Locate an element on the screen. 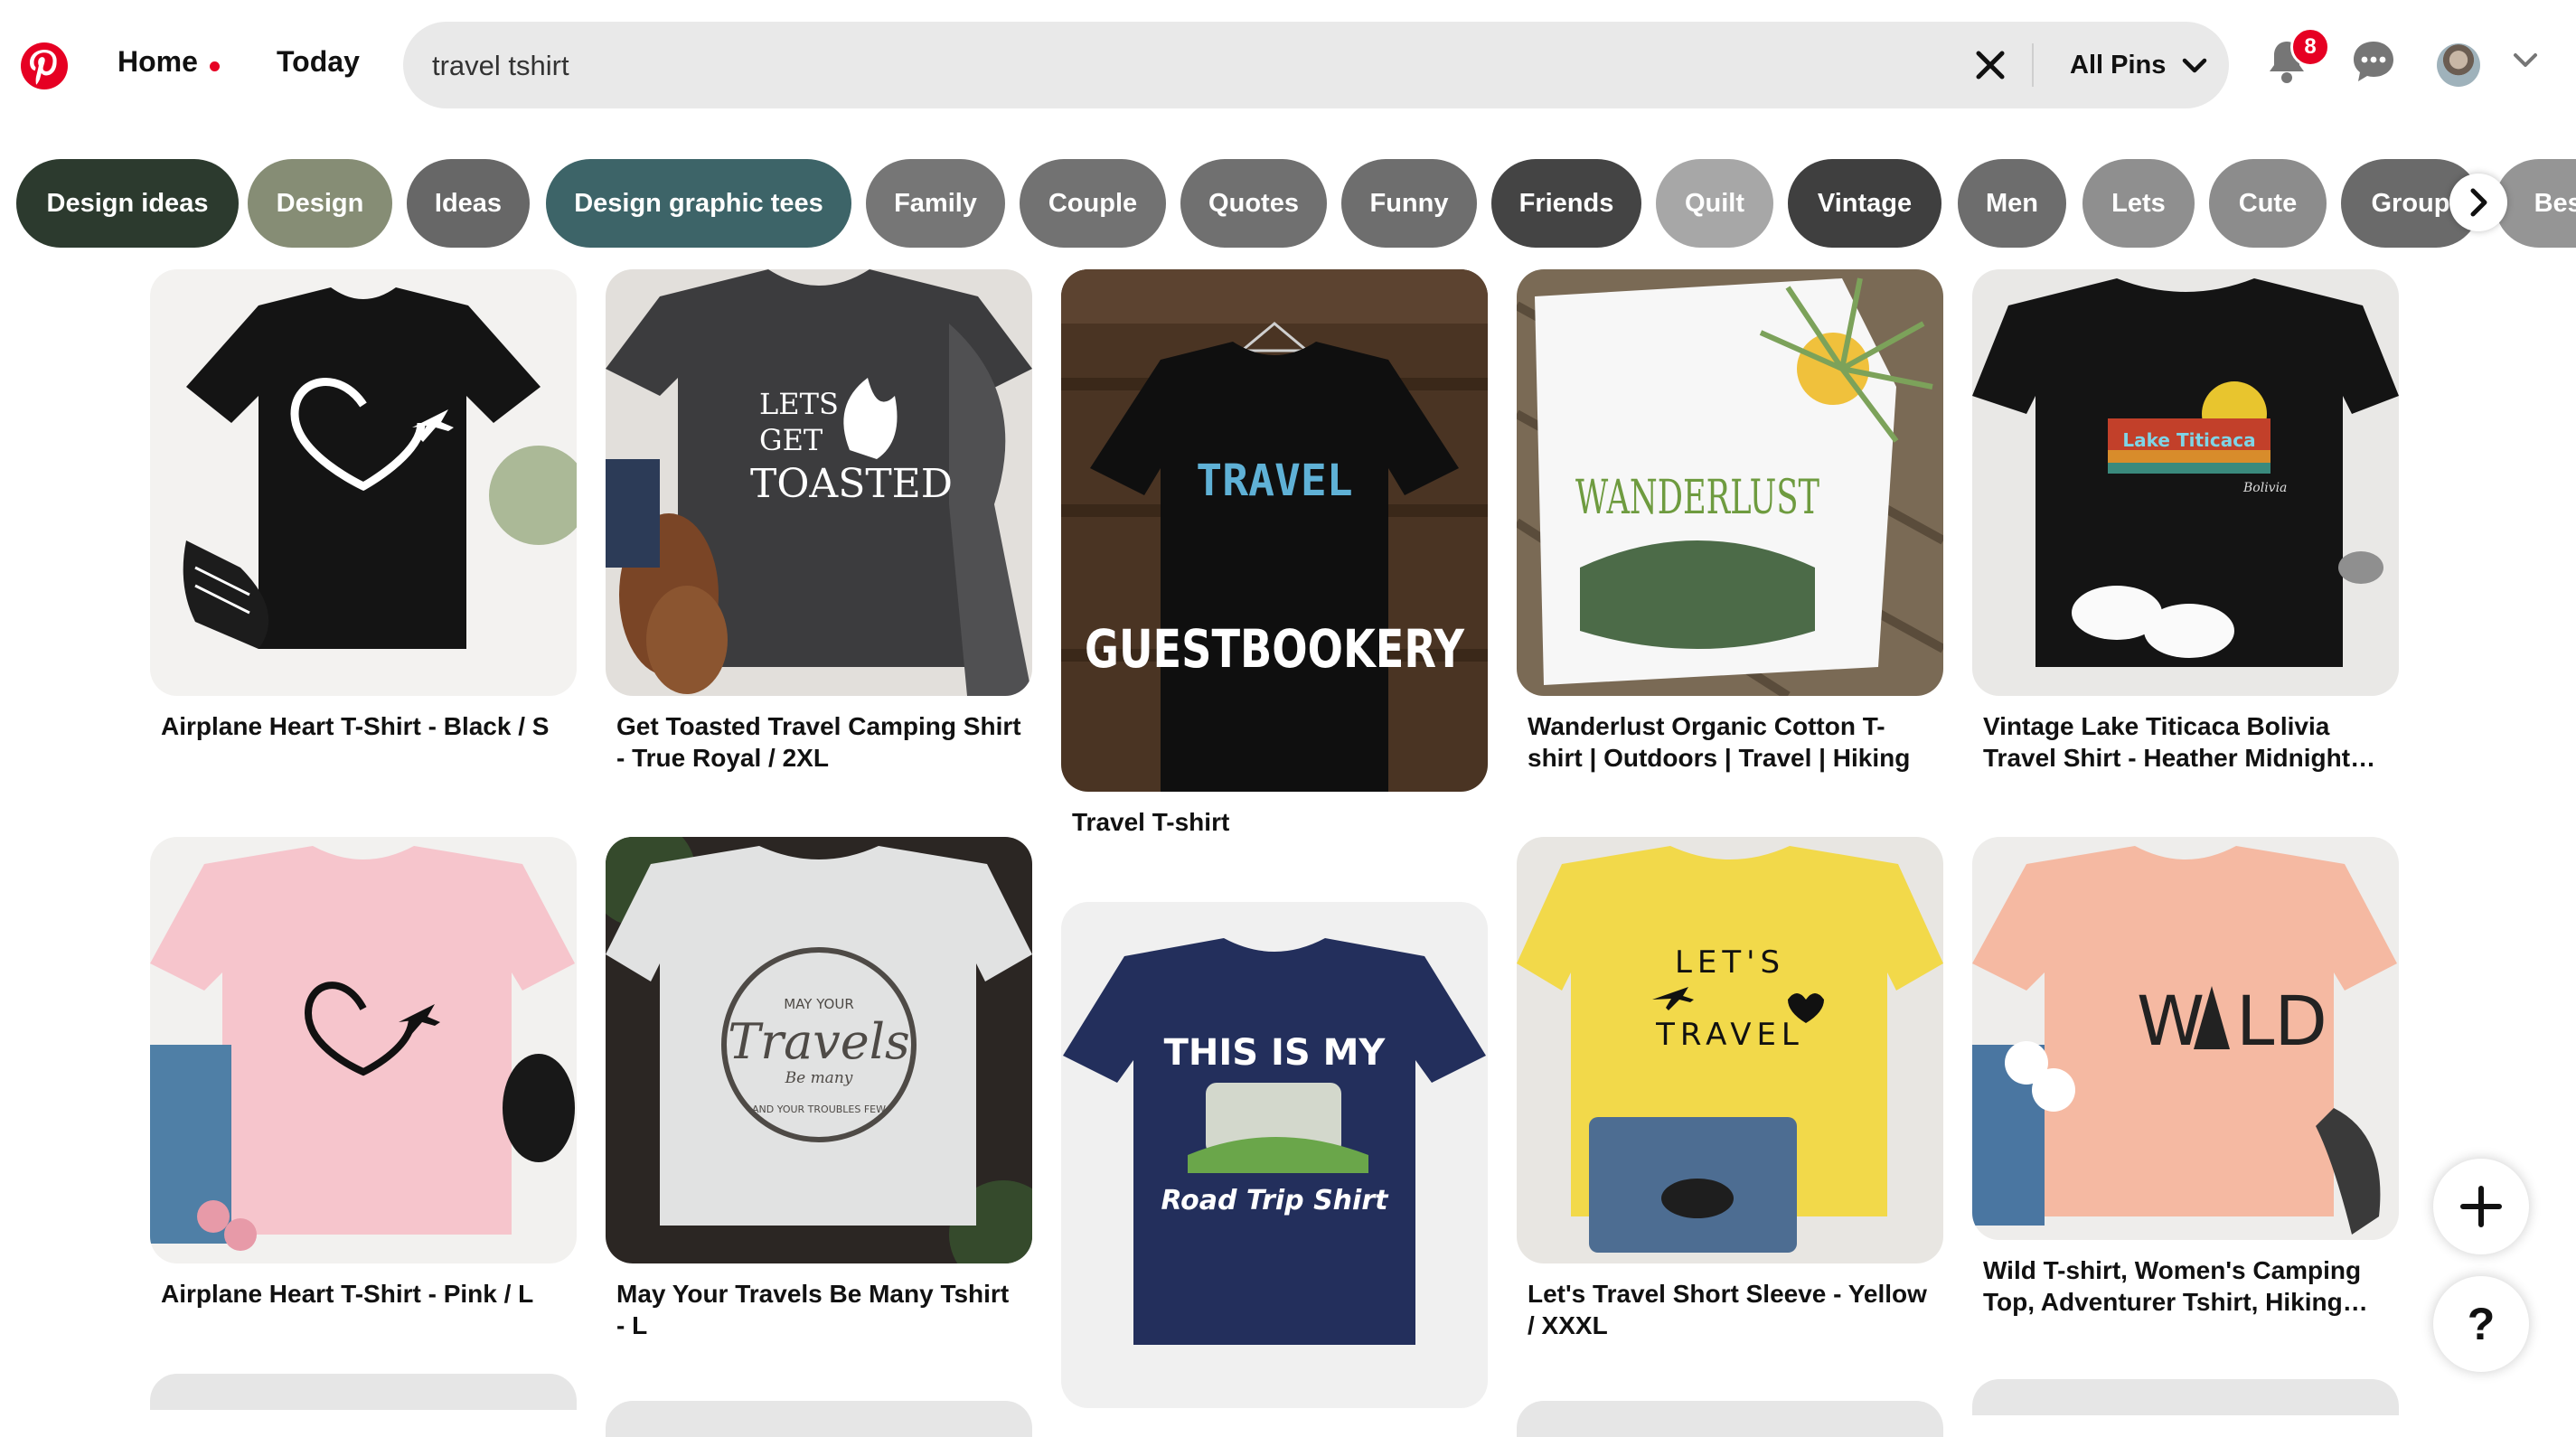  tshirt-image: WANDERLUST is located at coordinates (1730, 482).